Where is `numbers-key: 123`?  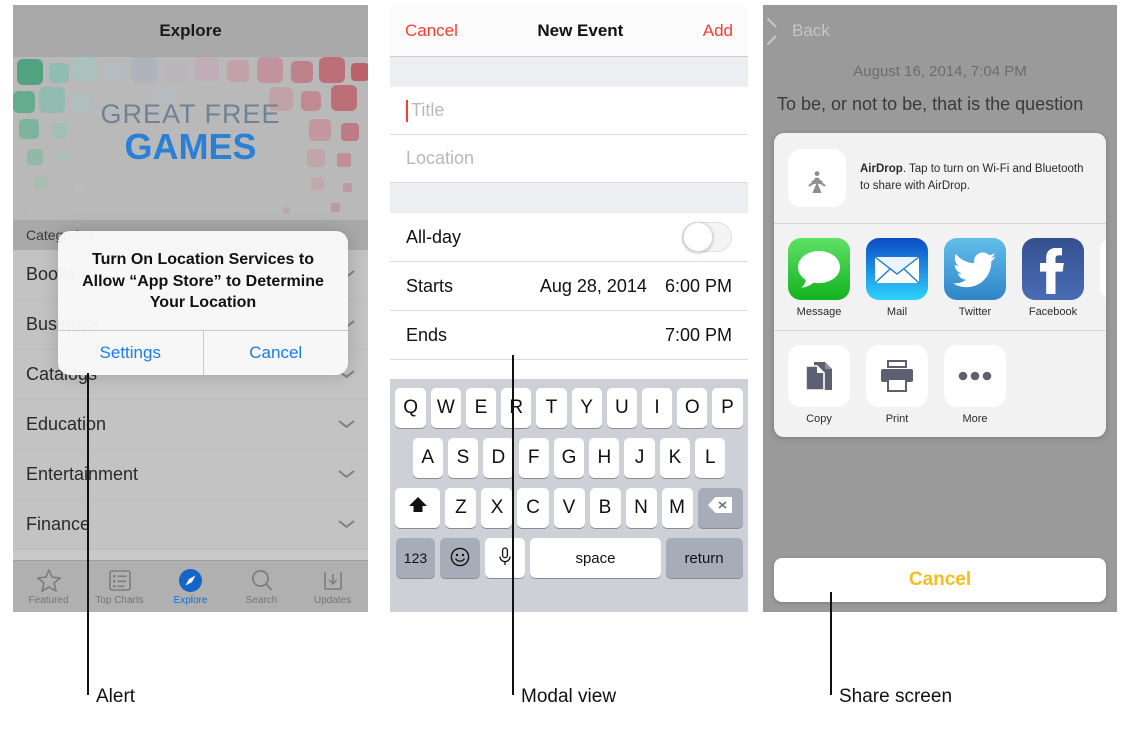 numbers-key: 123 is located at coordinates (415, 558).